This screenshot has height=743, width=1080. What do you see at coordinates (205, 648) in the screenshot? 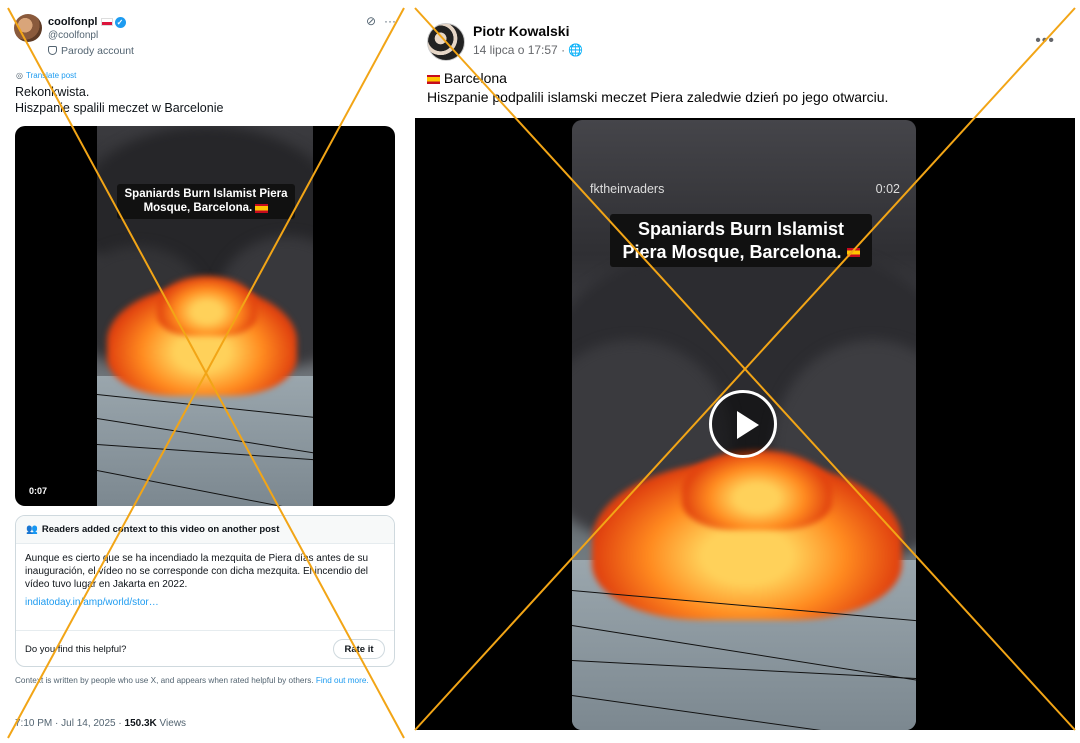
I see `note-footer: Do you find this helpful? Rate it` at bounding box center [205, 648].